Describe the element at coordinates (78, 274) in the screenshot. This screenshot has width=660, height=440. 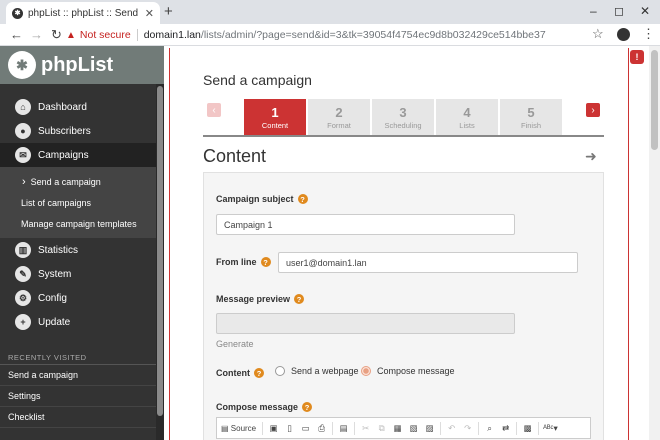
I see `sidebar-item-system: ✎ System` at that location.